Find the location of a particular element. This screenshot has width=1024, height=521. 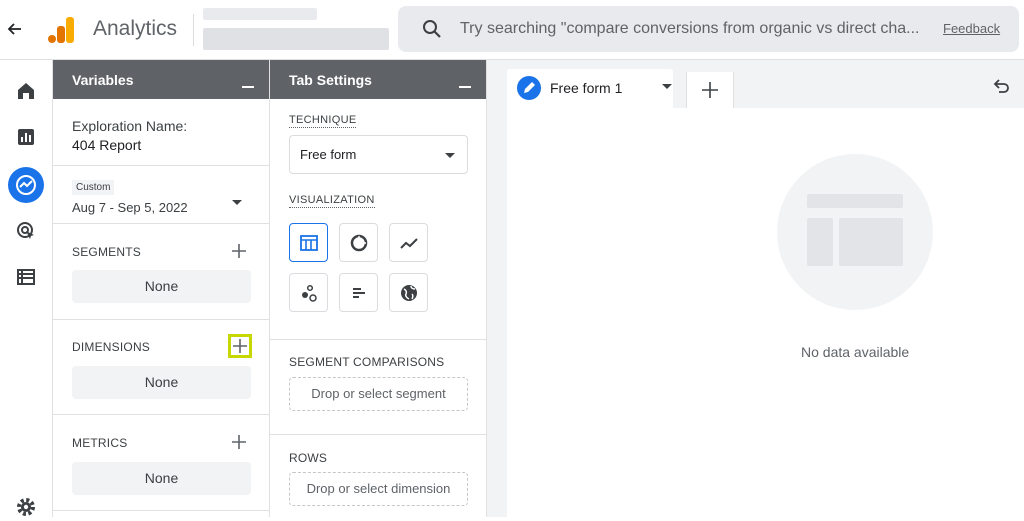

empty-table-illustration is located at coordinates (855, 232).